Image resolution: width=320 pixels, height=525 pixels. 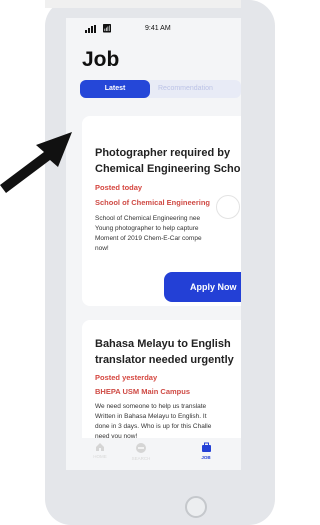 I want to click on nav-search-label: SEARCH, so click(x=141, y=458).